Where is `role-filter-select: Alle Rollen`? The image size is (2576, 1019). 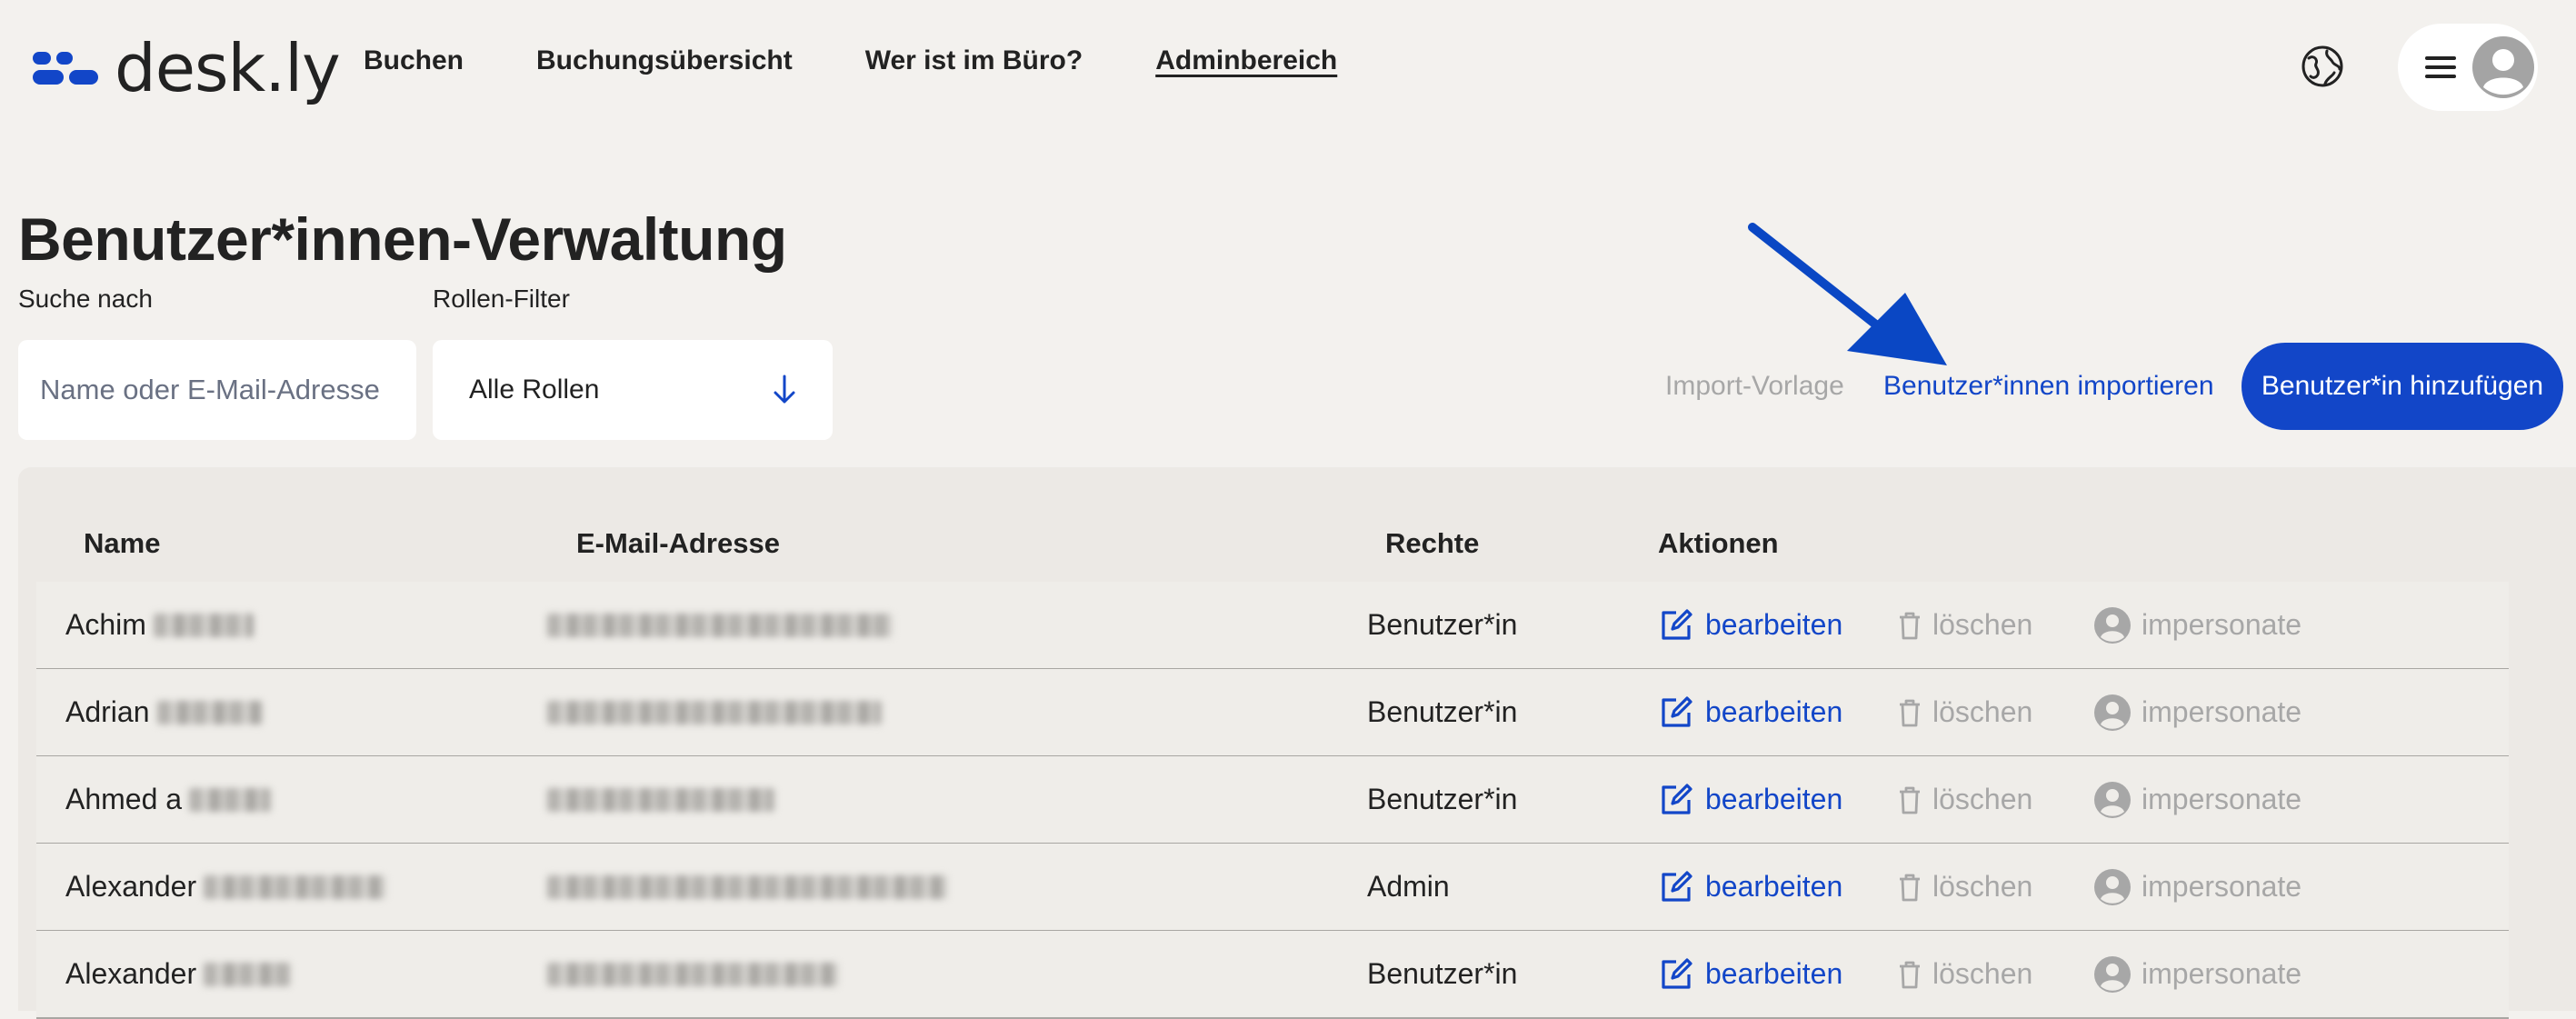 role-filter-select: Alle Rollen is located at coordinates (633, 390).